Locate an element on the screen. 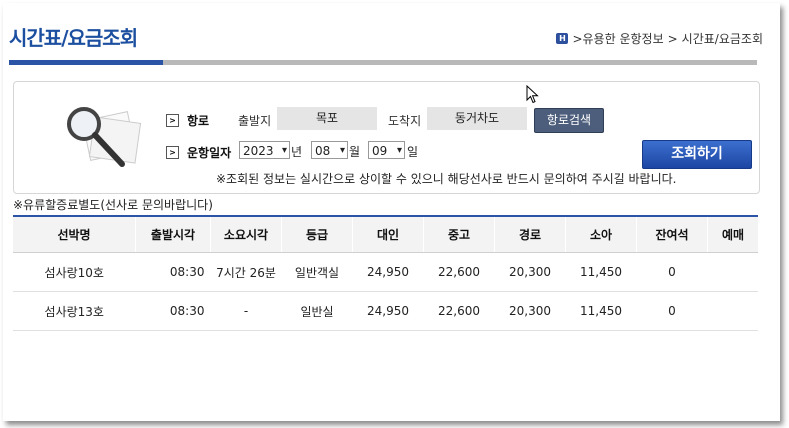 Image resolution: width=789 pixels, height=428 pixels. col-adult: 대인 is located at coordinates (388, 234).